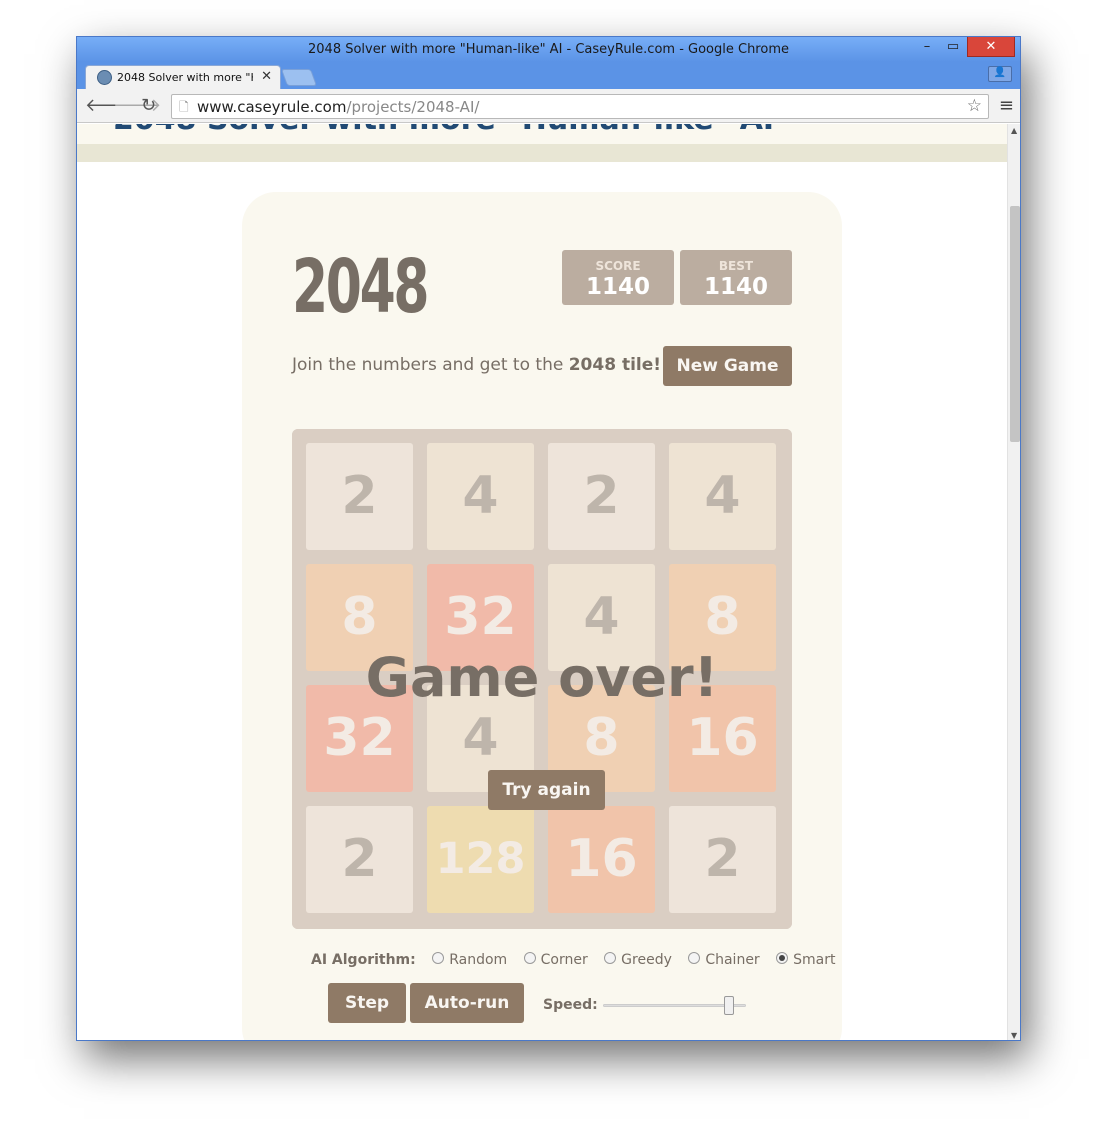 The width and height of the screenshot is (1097, 1128). What do you see at coordinates (1015, 324) in the screenshot?
I see `scrollbar-thumb` at bounding box center [1015, 324].